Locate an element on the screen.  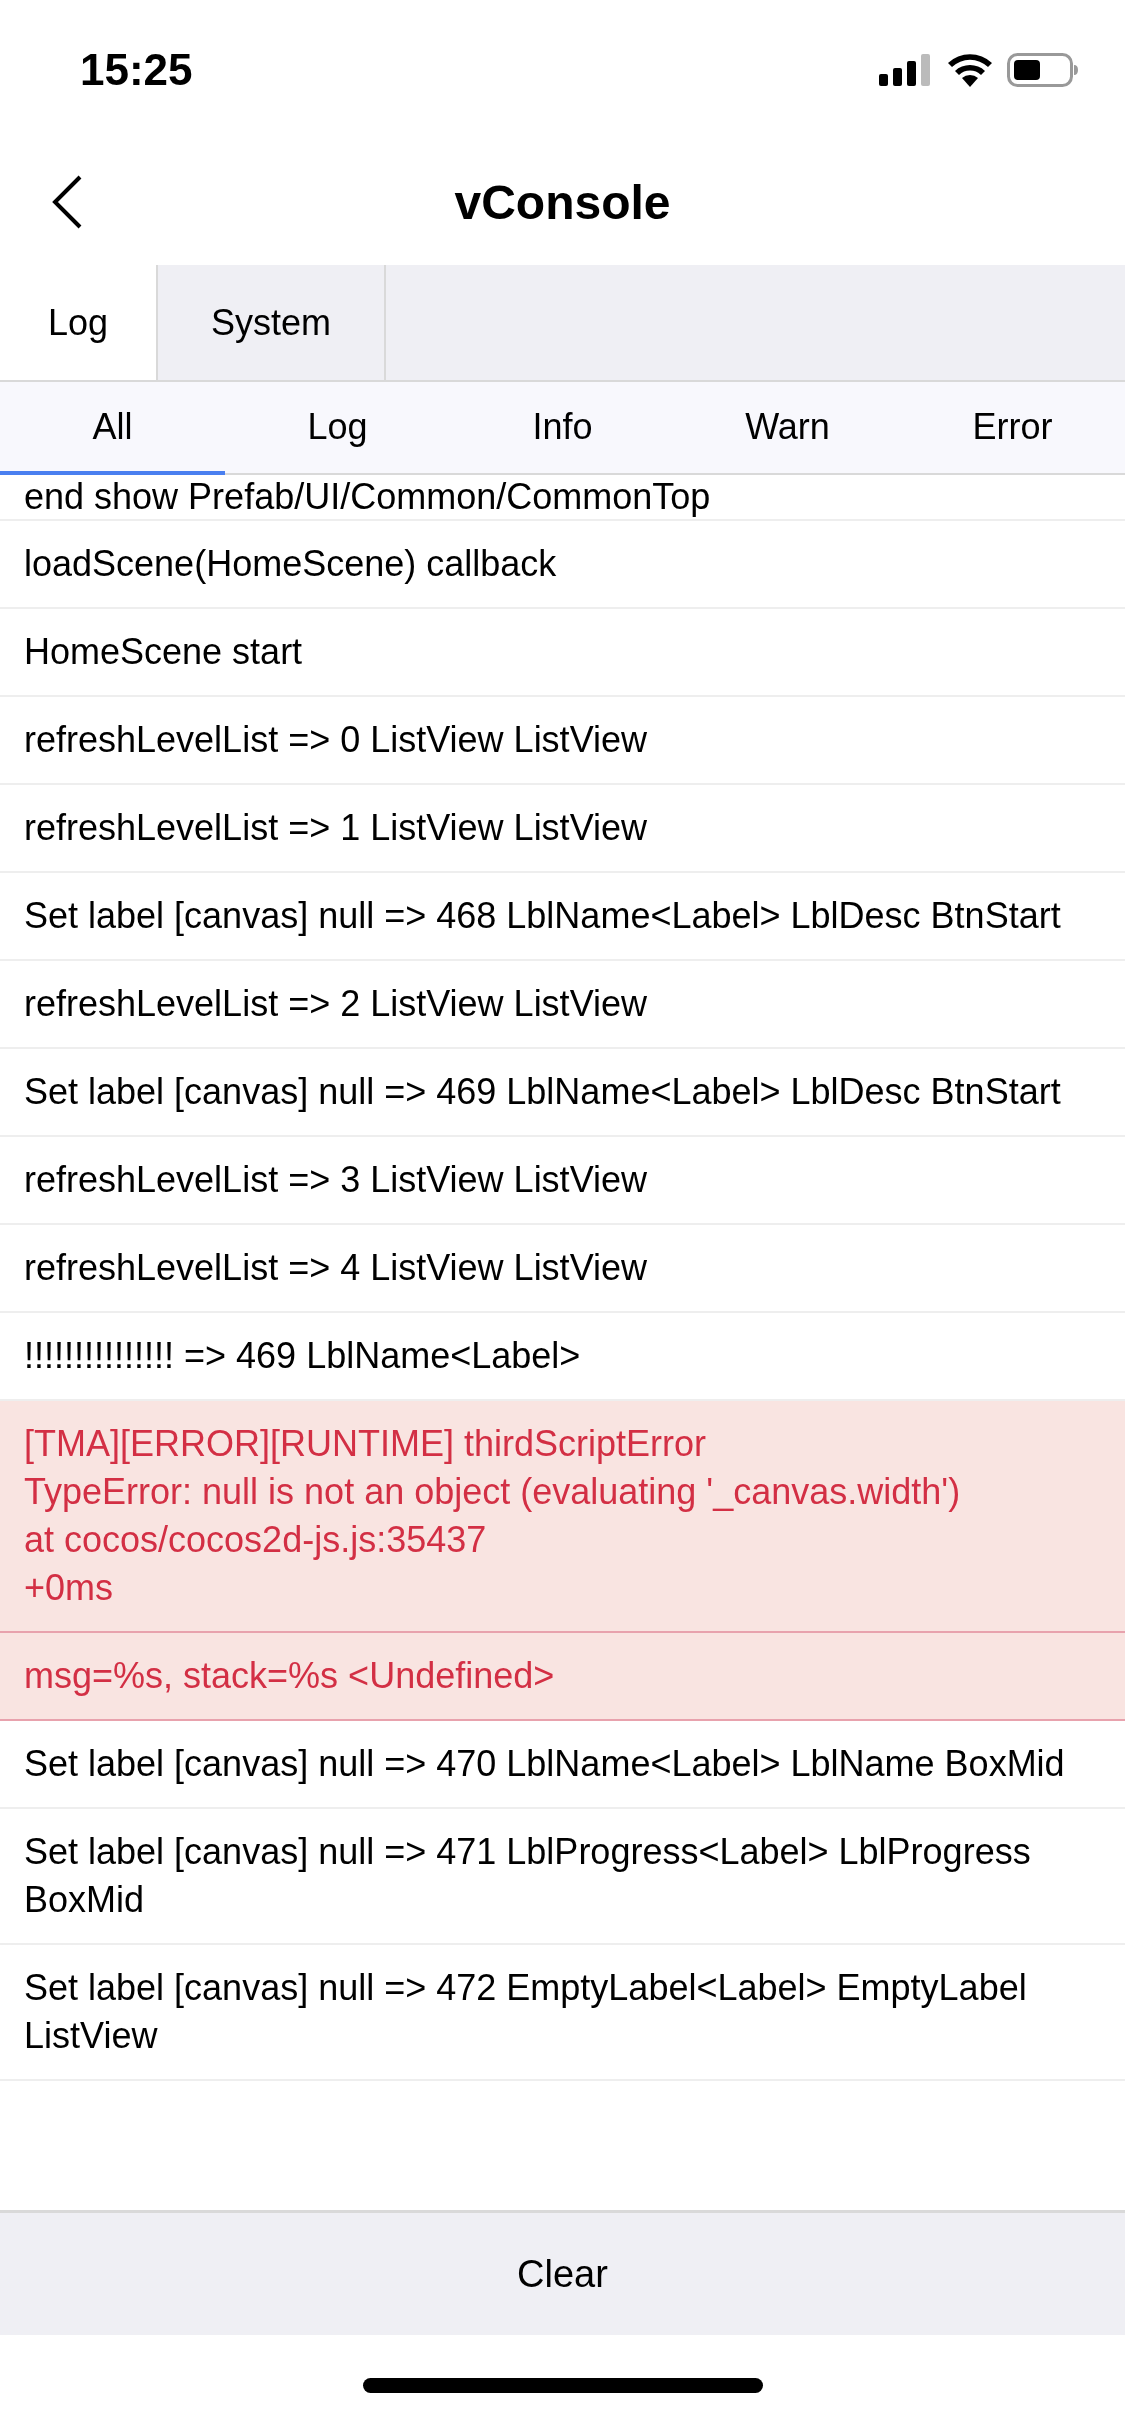
log-text: [TMA][ERROR][RUNTIME] thirdScriptError TypeError: null is not an object (evaluating '_canvas.width') at cocos/cocos2d-js.js:35437 +0ms is located at coordinates (492, 1515).